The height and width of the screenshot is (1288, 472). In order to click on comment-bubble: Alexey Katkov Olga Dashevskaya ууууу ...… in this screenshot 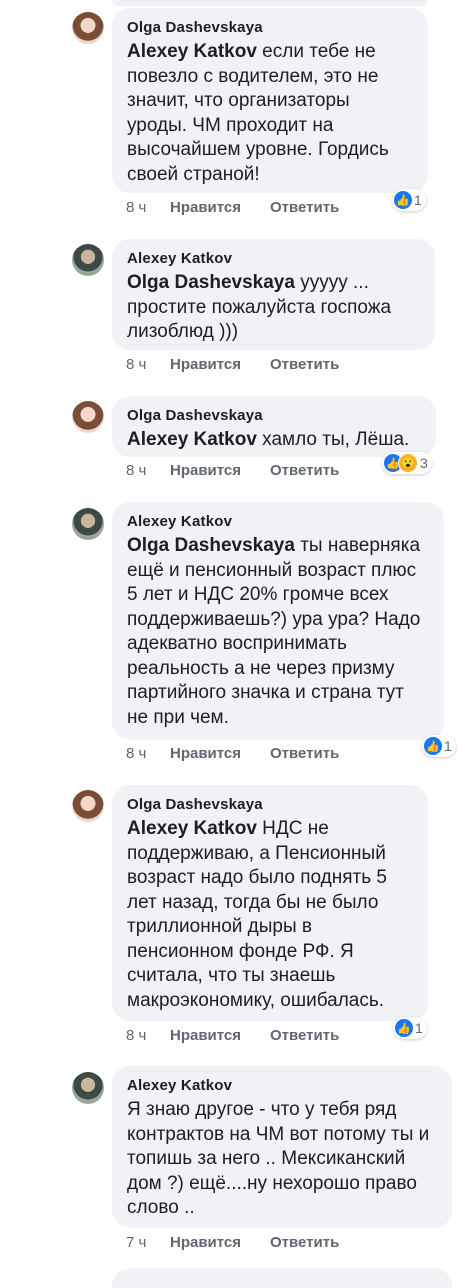, I will do `click(273, 294)`.